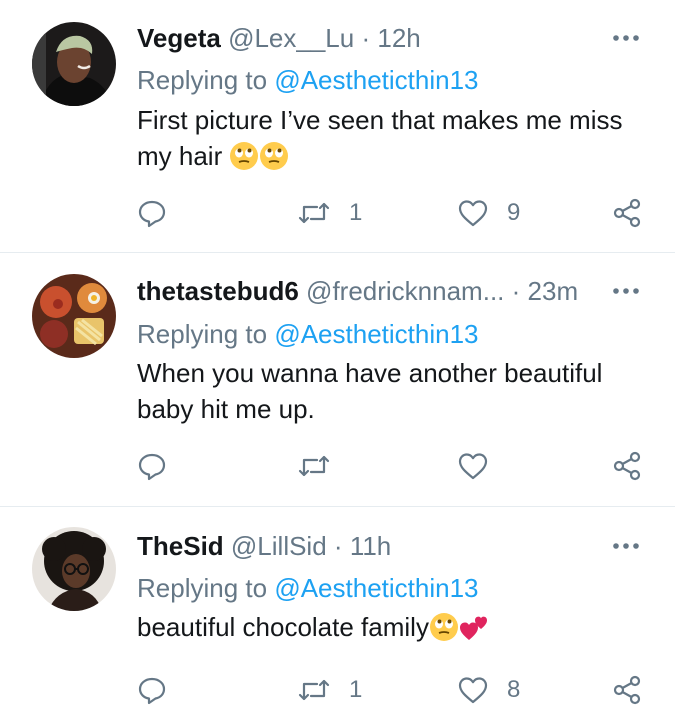 The height and width of the screenshot is (718, 675). Describe the element at coordinates (180, 546) in the screenshot. I see `display-name: TheSid` at that location.